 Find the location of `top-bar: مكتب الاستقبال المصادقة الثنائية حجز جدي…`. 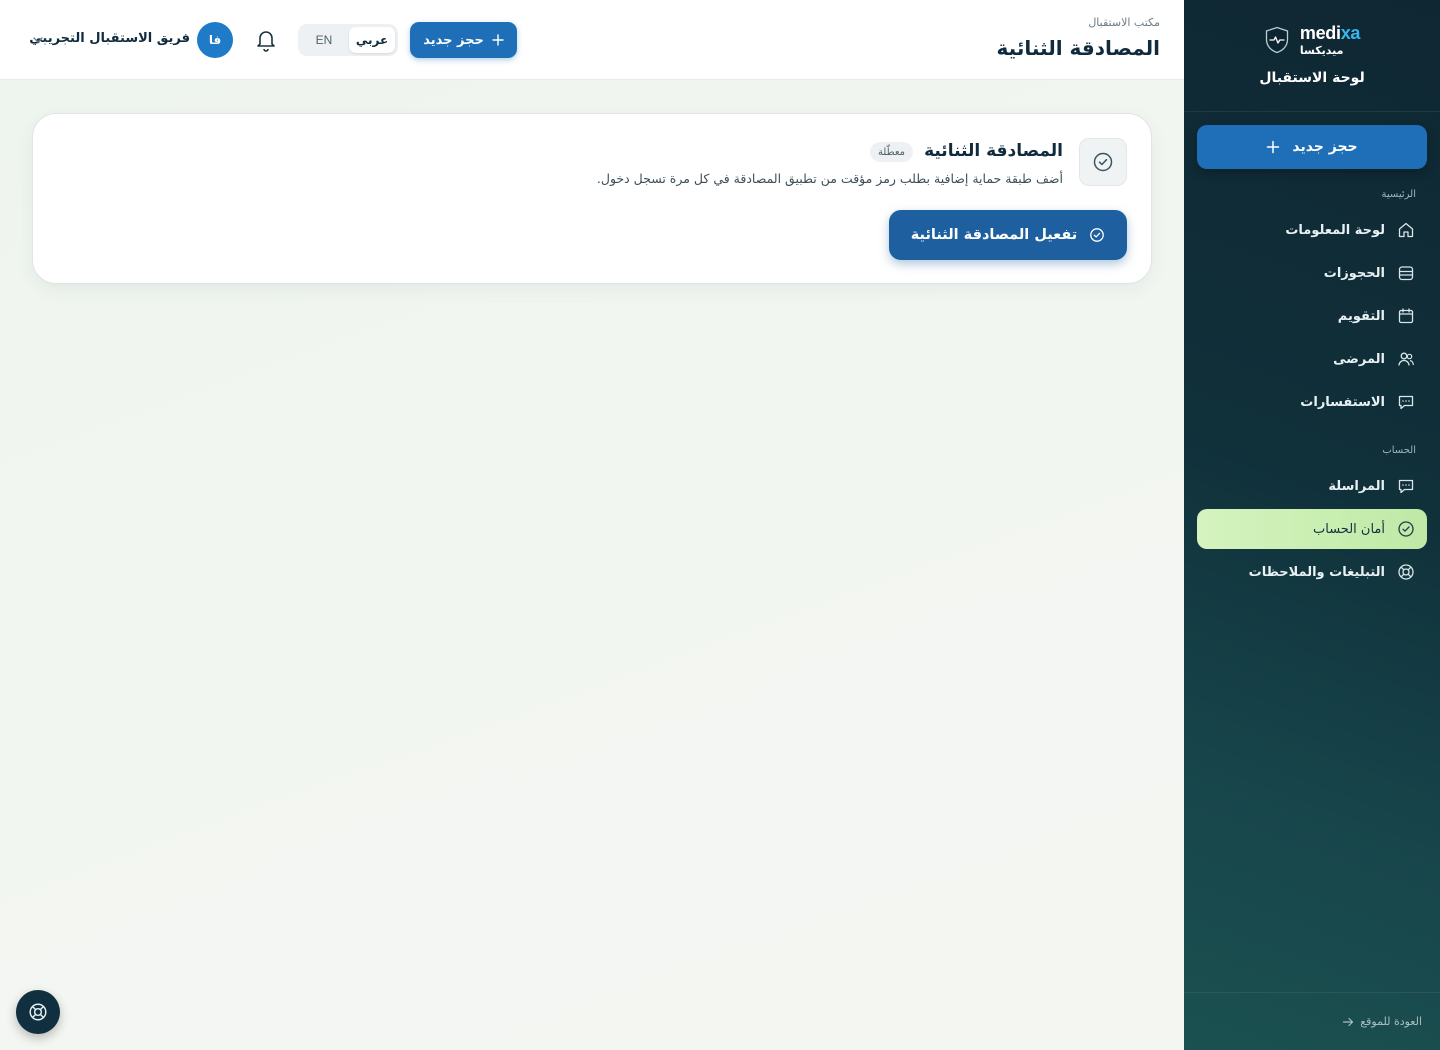

top-bar: مكتب الاستقبال المصادقة الثنائية حجز جدي… is located at coordinates (592, 40).